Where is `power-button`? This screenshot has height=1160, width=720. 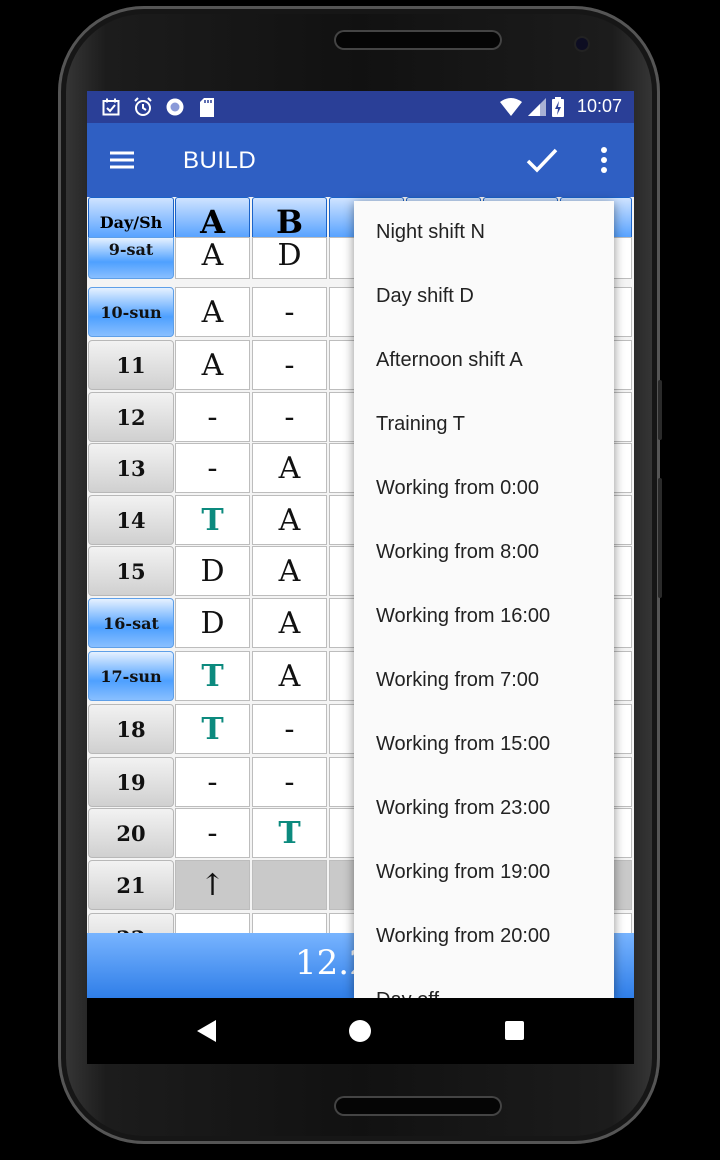
power-button is located at coordinates (660, 538).